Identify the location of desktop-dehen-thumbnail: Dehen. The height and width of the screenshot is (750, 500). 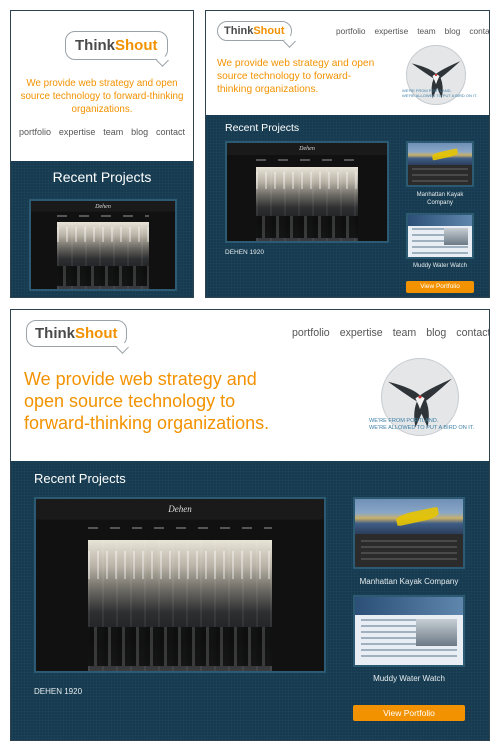
(180, 585).